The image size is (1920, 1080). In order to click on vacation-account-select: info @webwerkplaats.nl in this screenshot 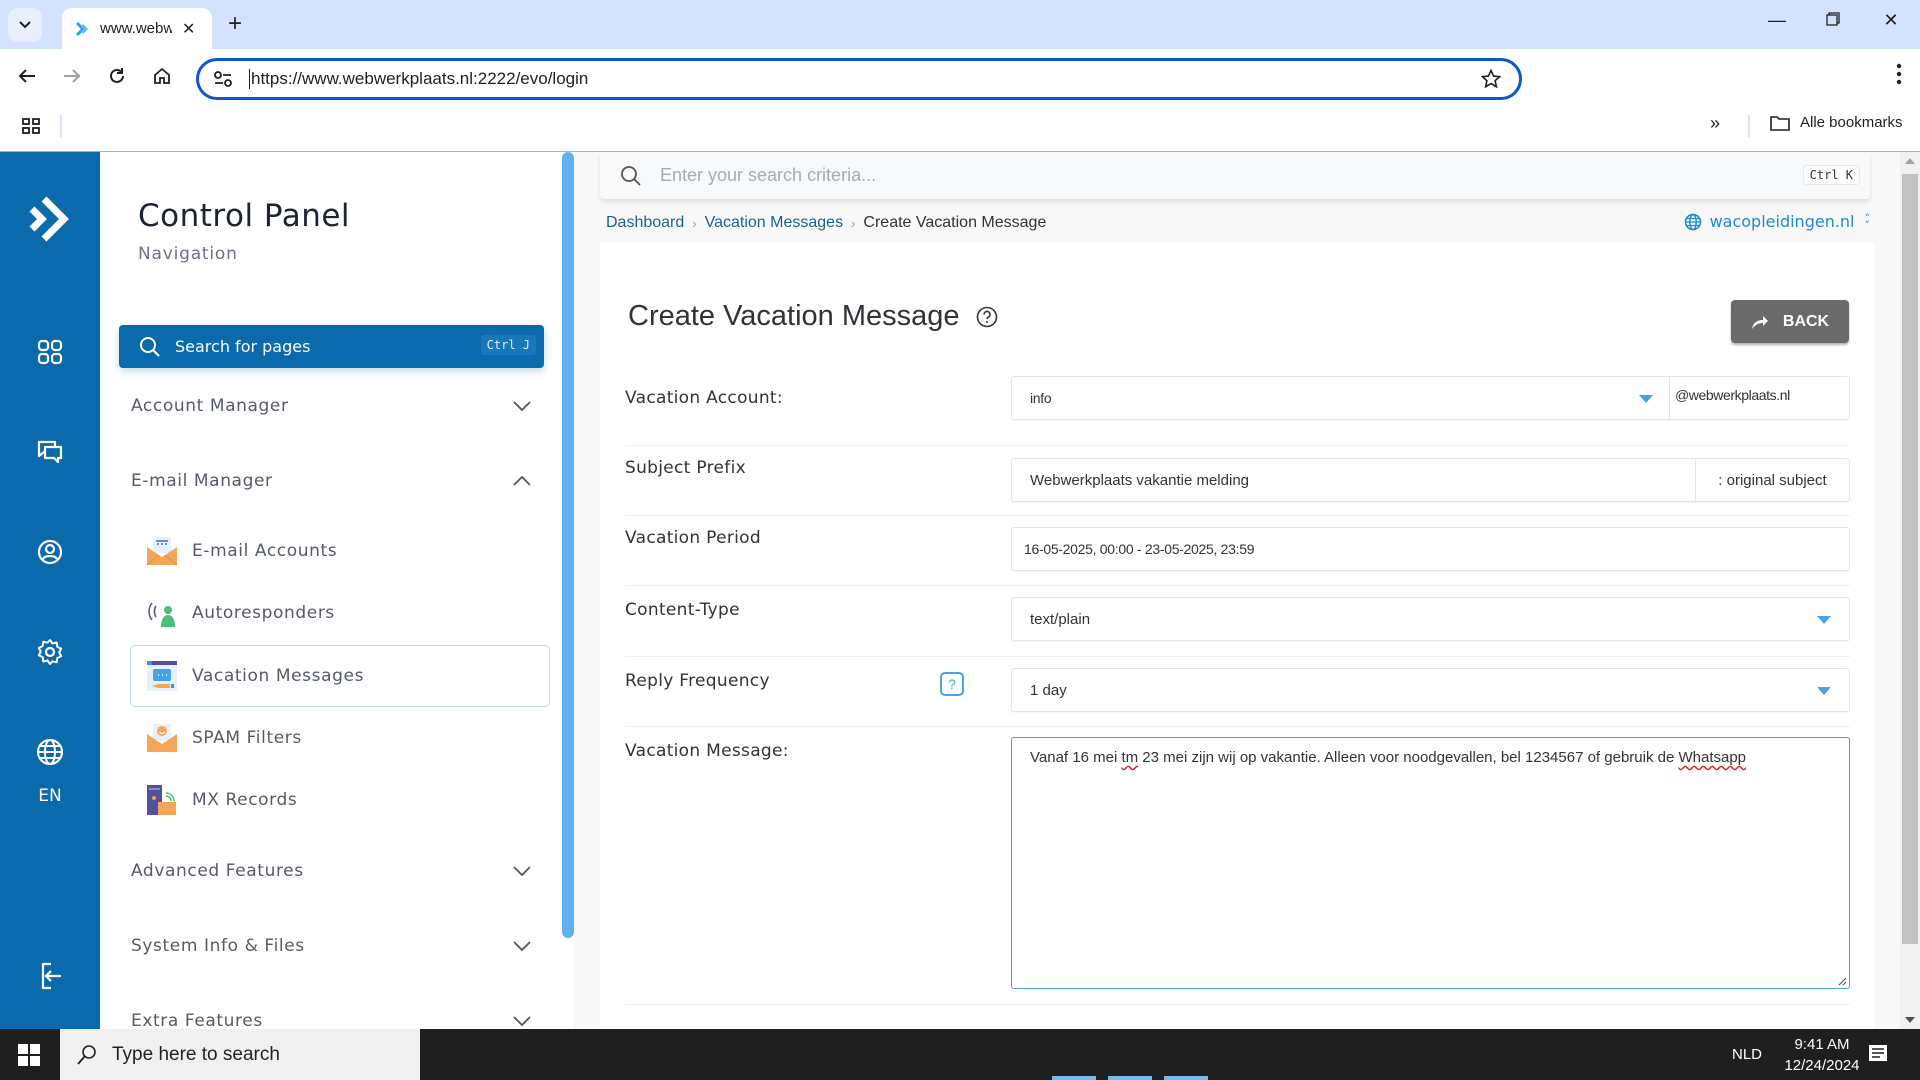, I will do `click(1430, 398)`.